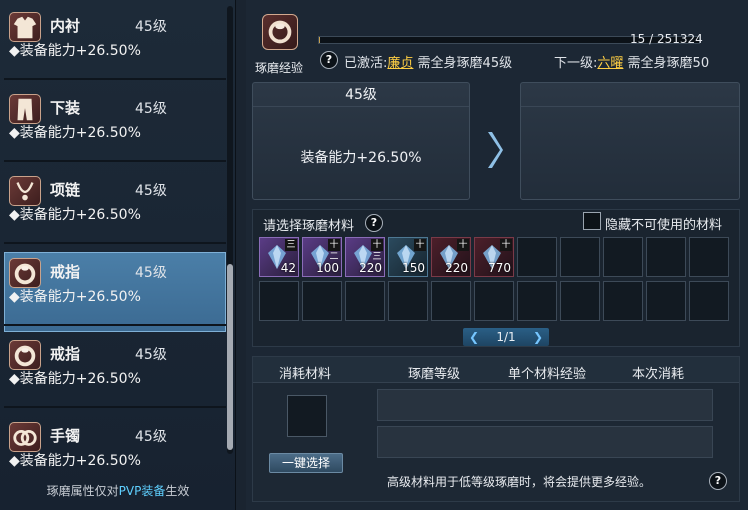 This screenshot has height=510, width=748. What do you see at coordinates (25, 27) in the screenshot?
I see `shirt-icon` at bounding box center [25, 27].